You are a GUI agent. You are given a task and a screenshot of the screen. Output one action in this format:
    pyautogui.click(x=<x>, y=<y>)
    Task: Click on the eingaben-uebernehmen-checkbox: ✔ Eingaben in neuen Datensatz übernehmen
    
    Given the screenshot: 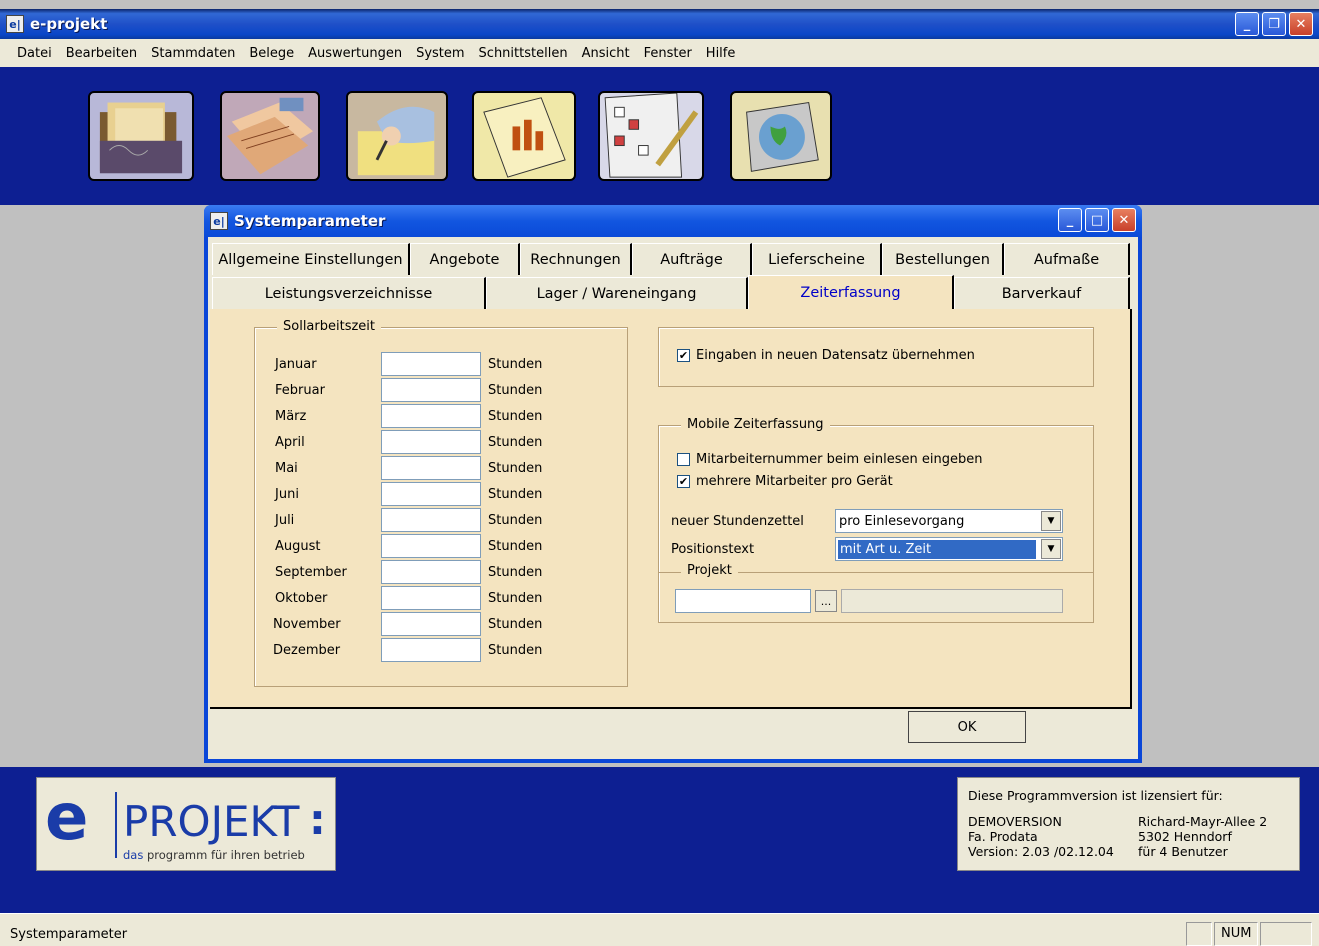 What is the action you would take?
    pyautogui.click(x=826, y=355)
    